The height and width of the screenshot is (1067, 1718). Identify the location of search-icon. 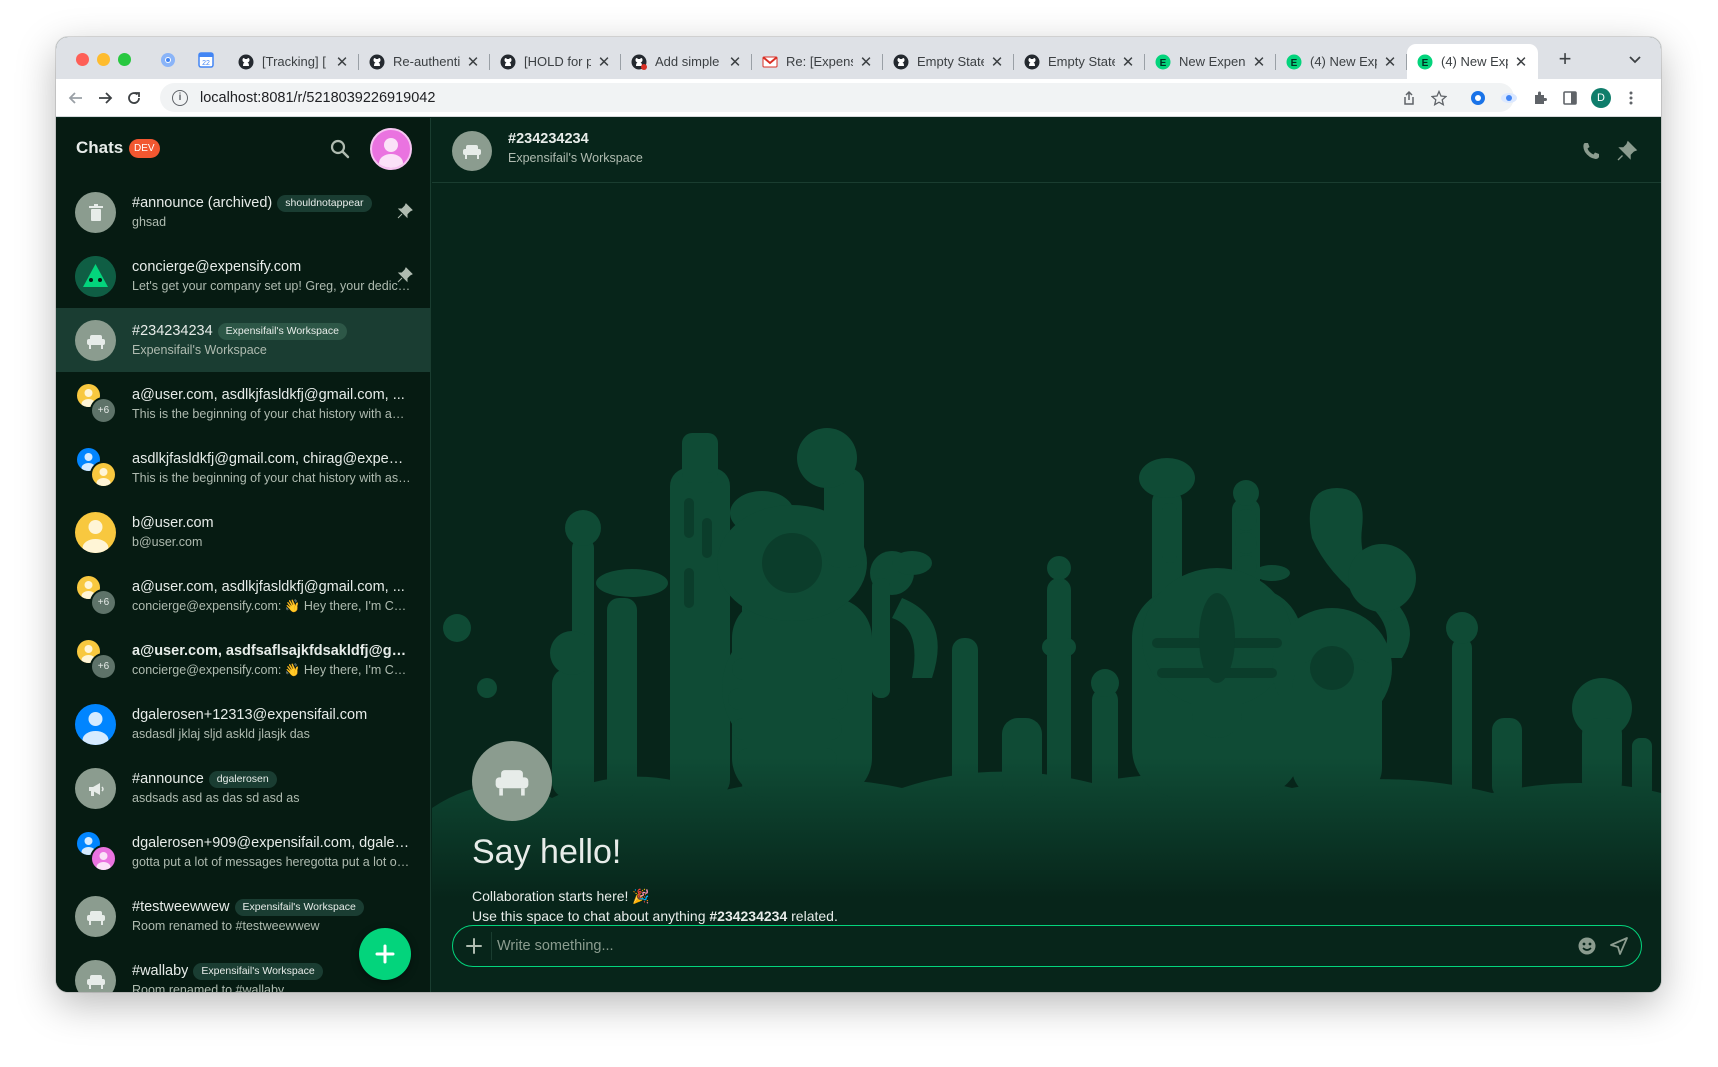
(340, 149).